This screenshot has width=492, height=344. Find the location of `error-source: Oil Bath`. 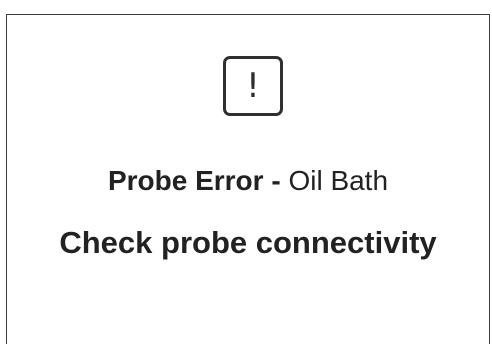

error-source: Oil Bath is located at coordinates (338, 180).